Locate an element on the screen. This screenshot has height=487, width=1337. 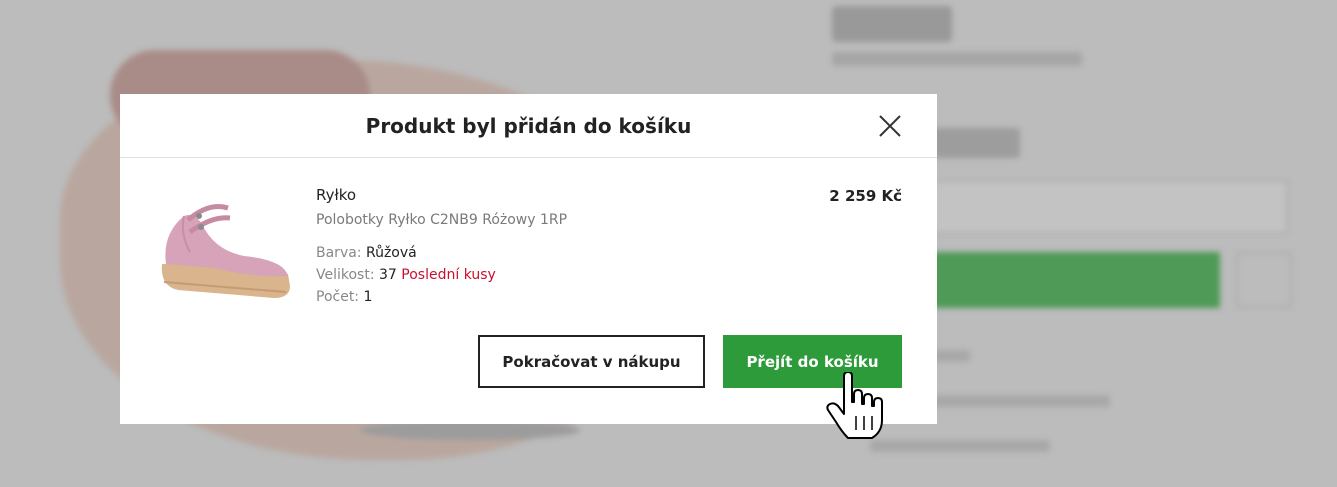
size-label: Velikost: is located at coordinates (345, 275).